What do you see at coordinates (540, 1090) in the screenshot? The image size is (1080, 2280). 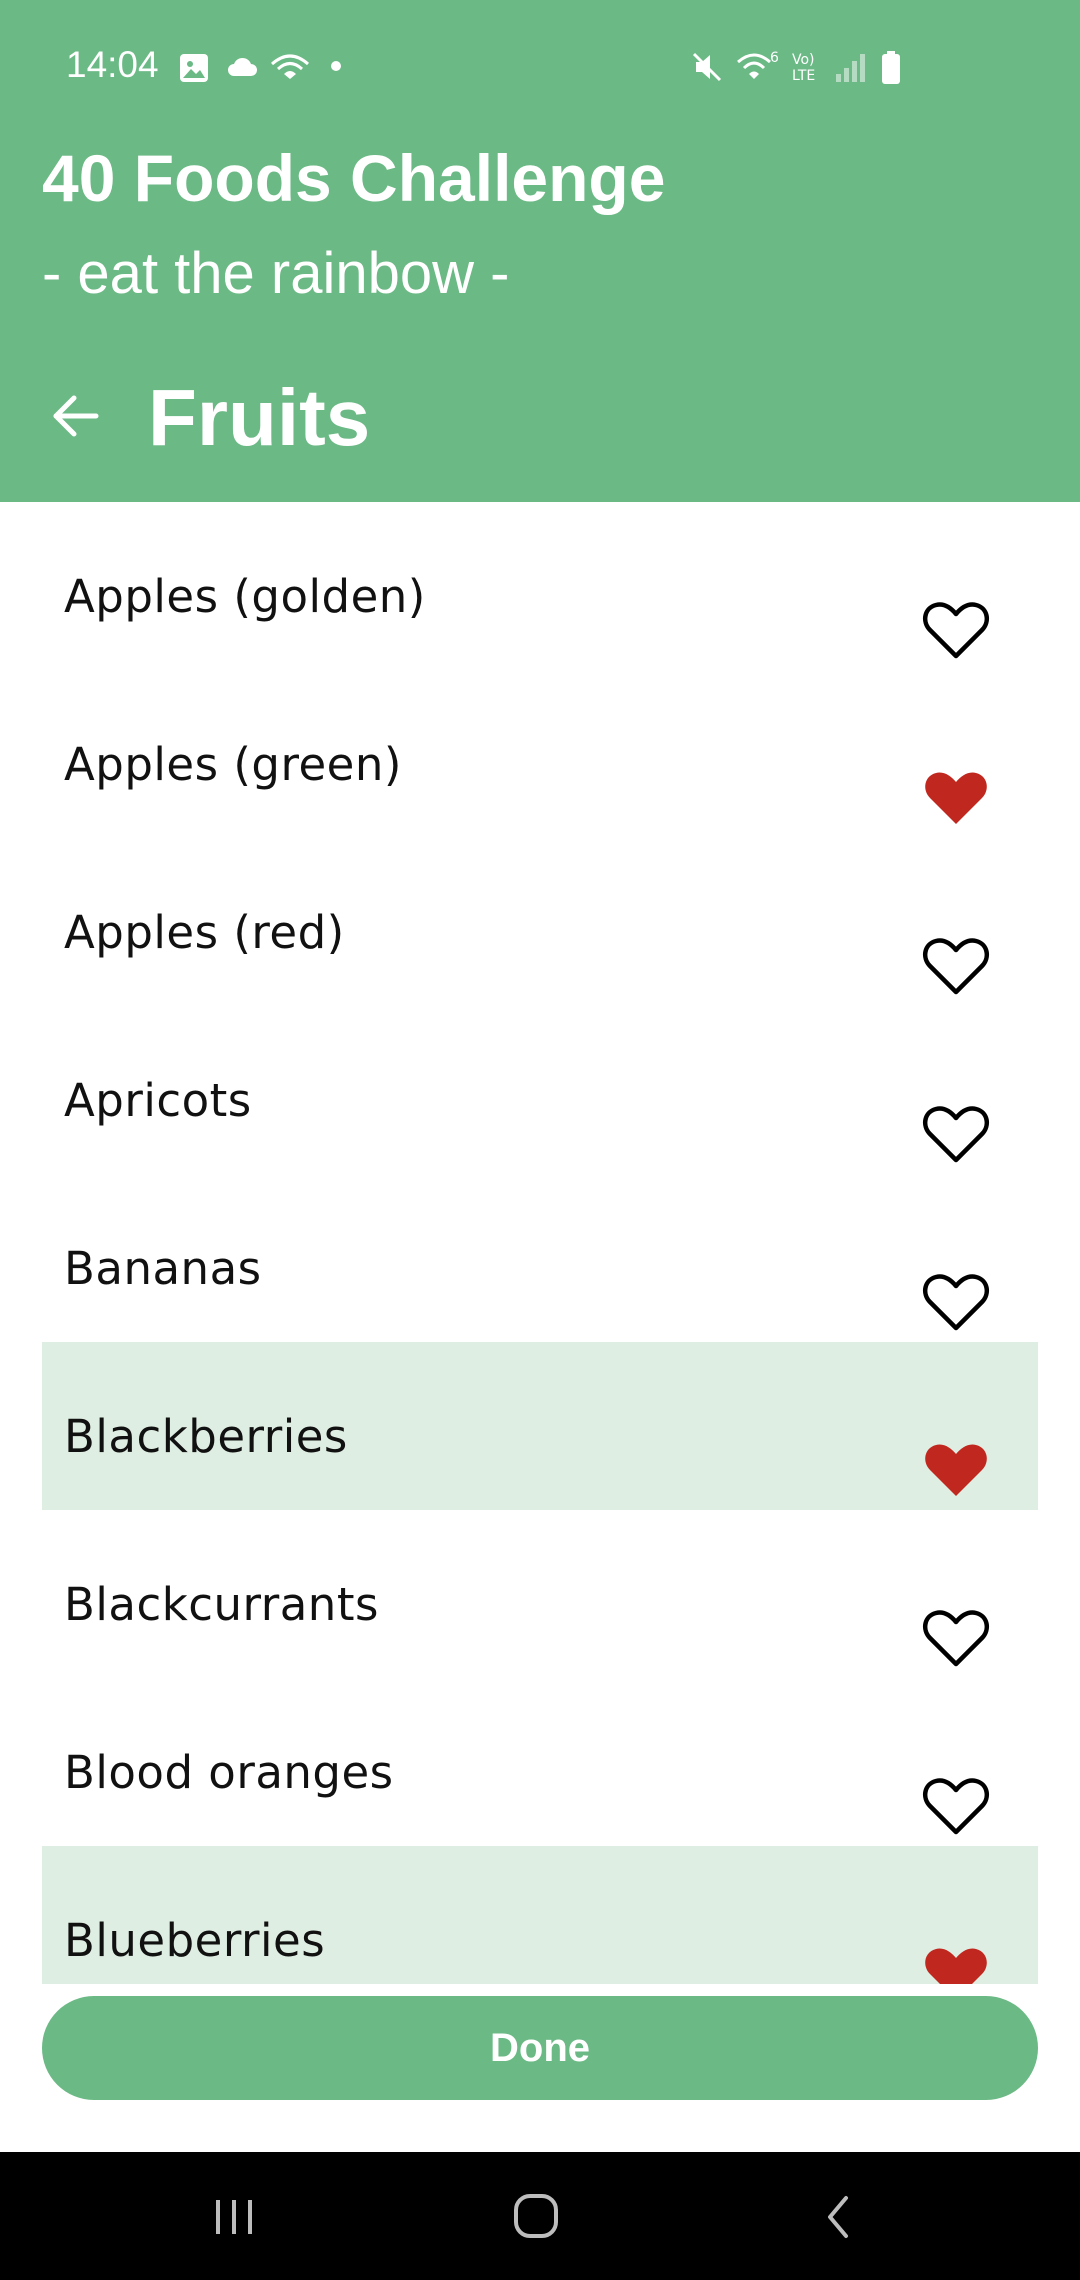 I see `list-item: Apricots` at bounding box center [540, 1090].